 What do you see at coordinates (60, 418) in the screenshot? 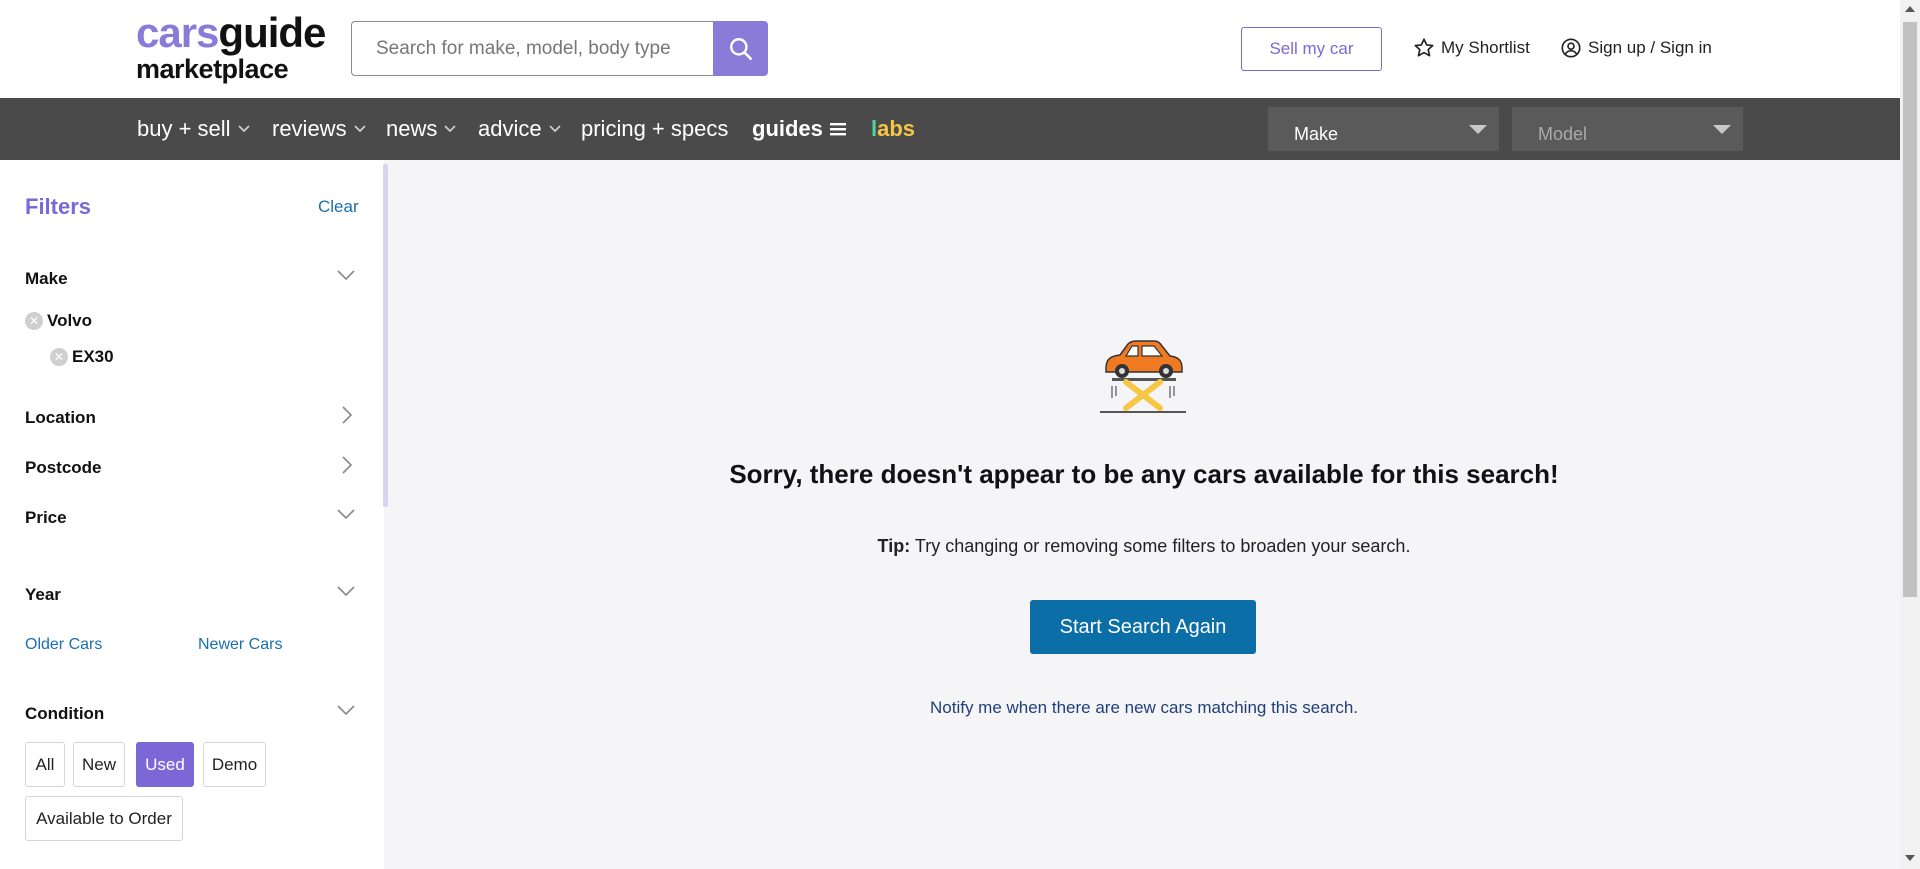
I see `filter-location-heading: Location` at bounding box center [60, 418].